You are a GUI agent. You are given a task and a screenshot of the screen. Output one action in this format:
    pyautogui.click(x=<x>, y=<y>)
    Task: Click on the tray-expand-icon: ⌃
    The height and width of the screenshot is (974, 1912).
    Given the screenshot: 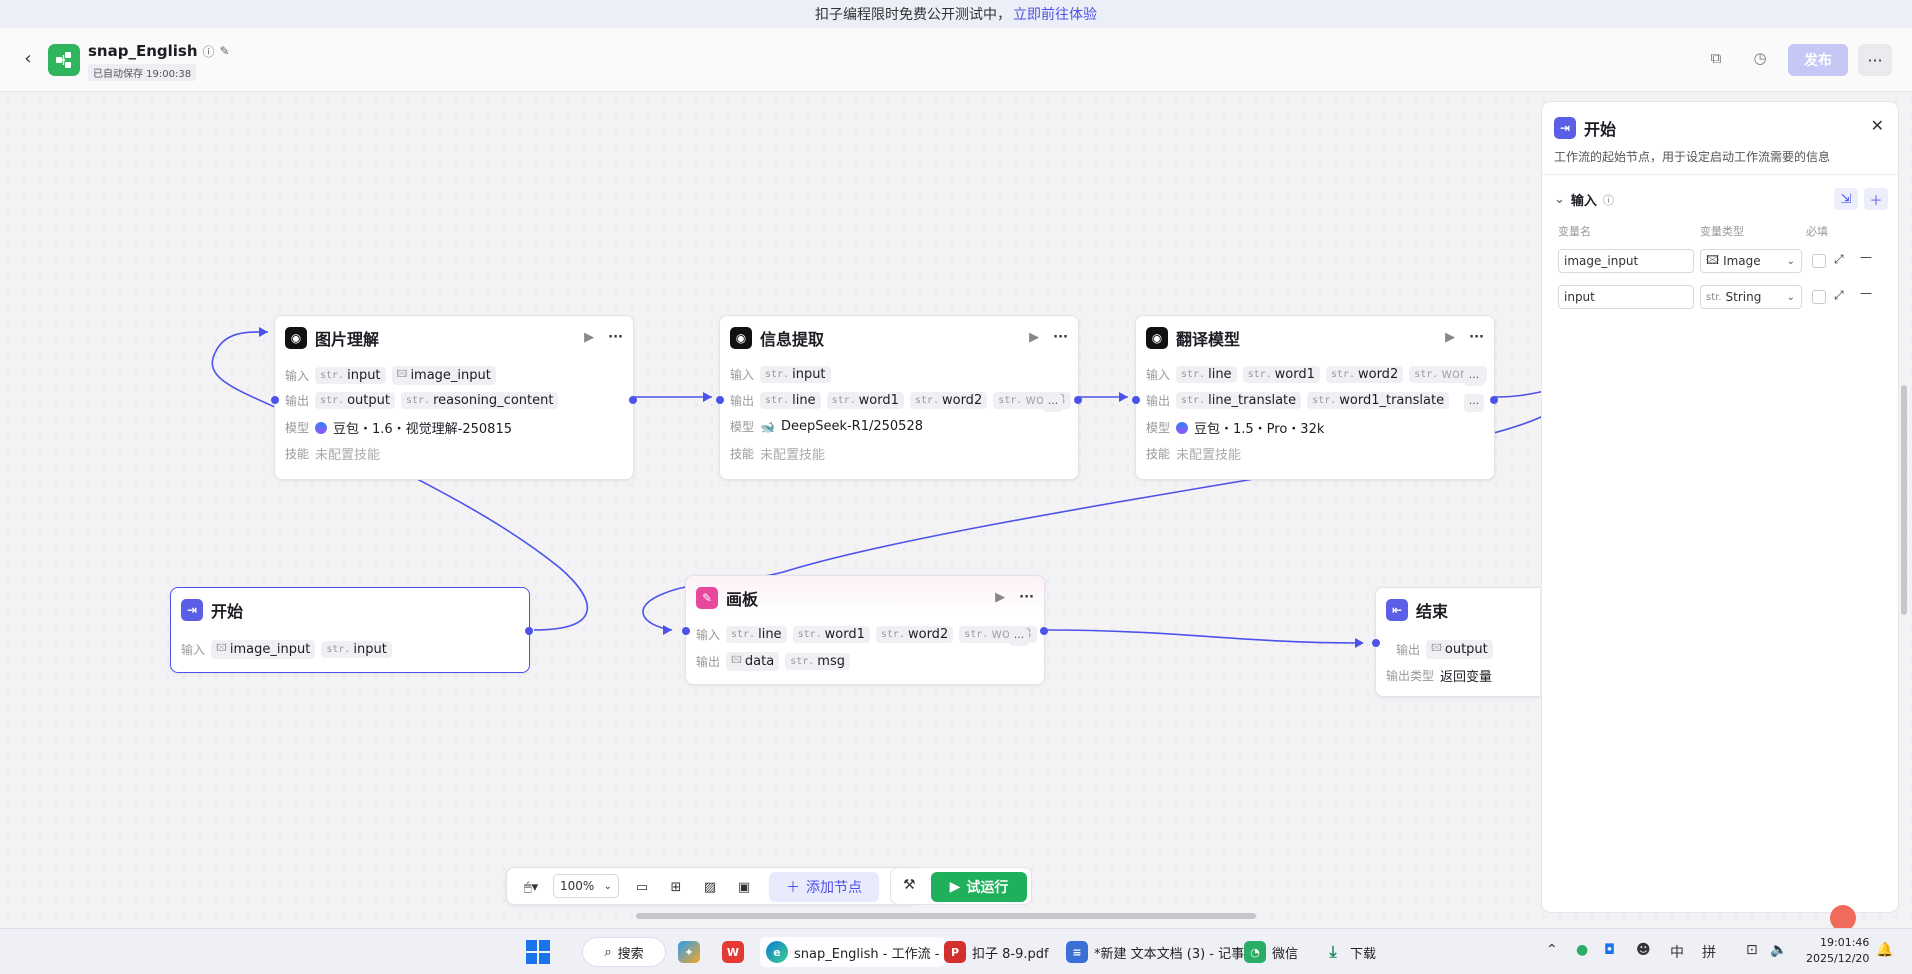 What is the action you would take?
    pyautogui.click(x=1552, y=950)
    